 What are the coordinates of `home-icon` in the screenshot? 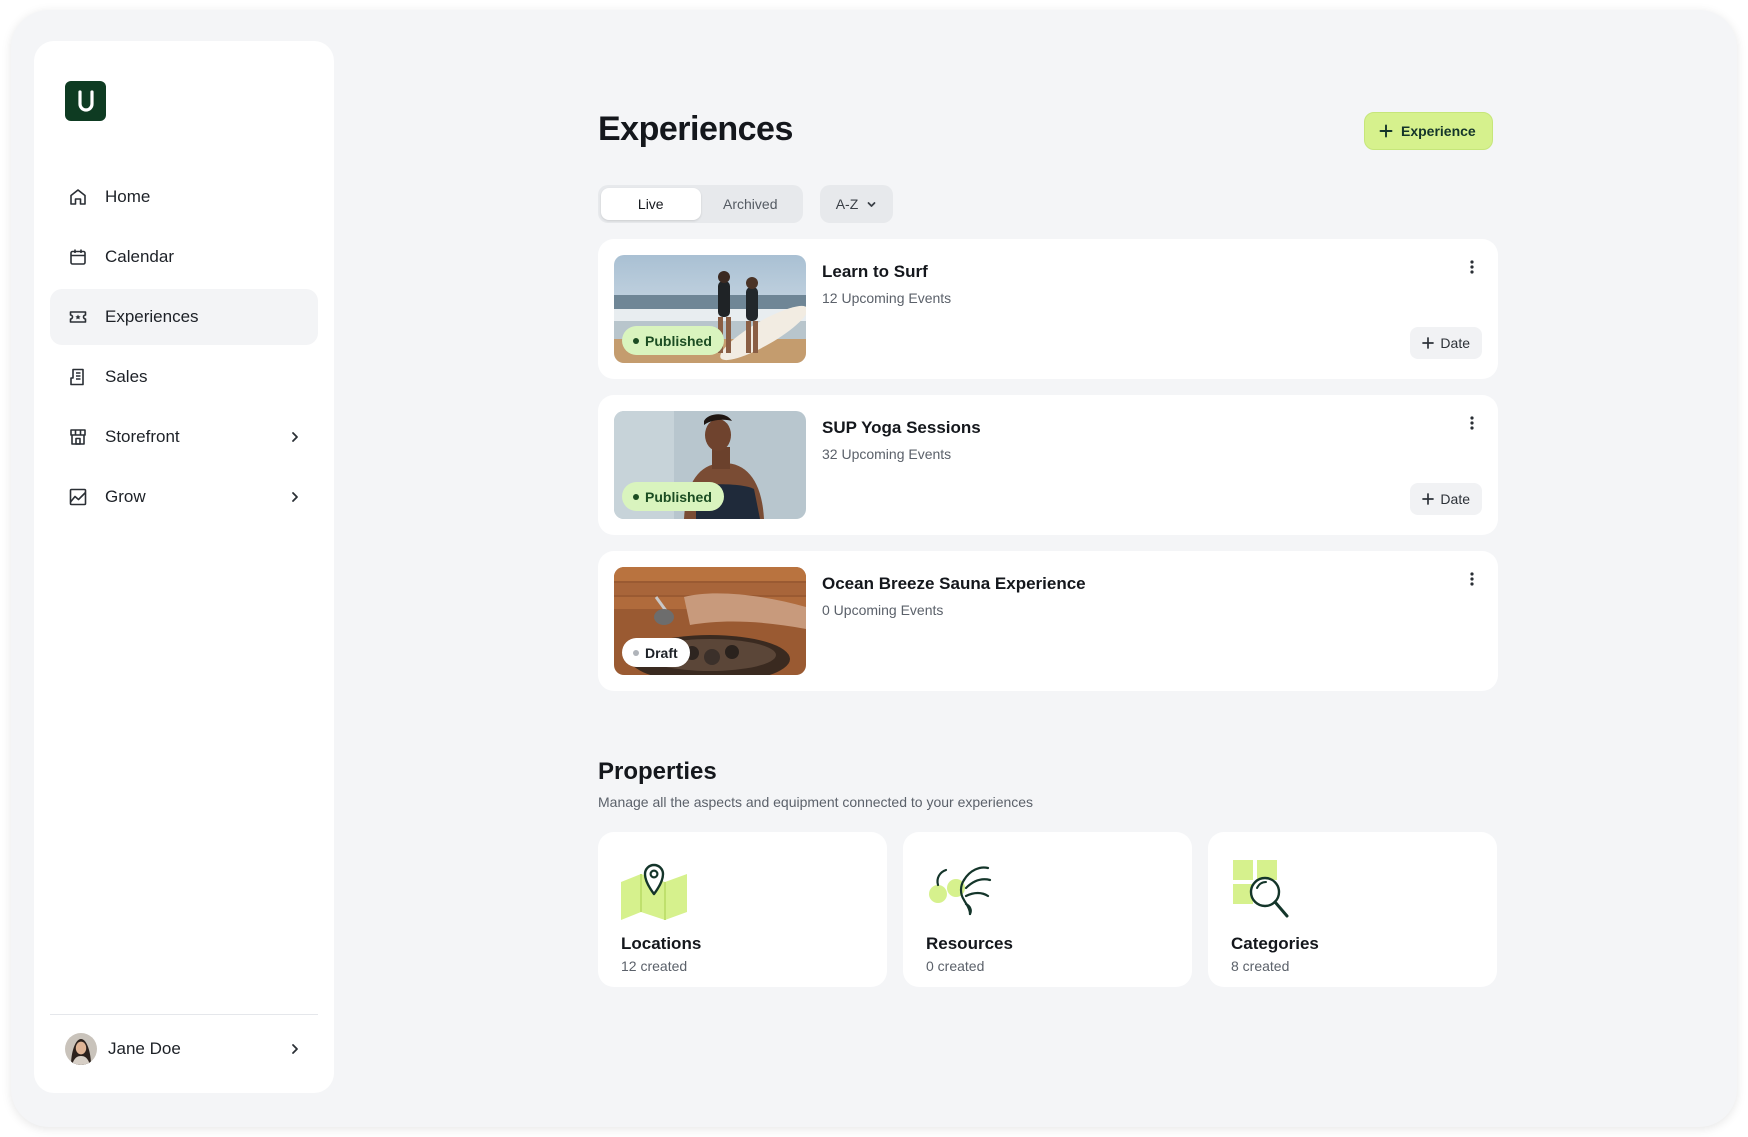 It's located at (78, 197).